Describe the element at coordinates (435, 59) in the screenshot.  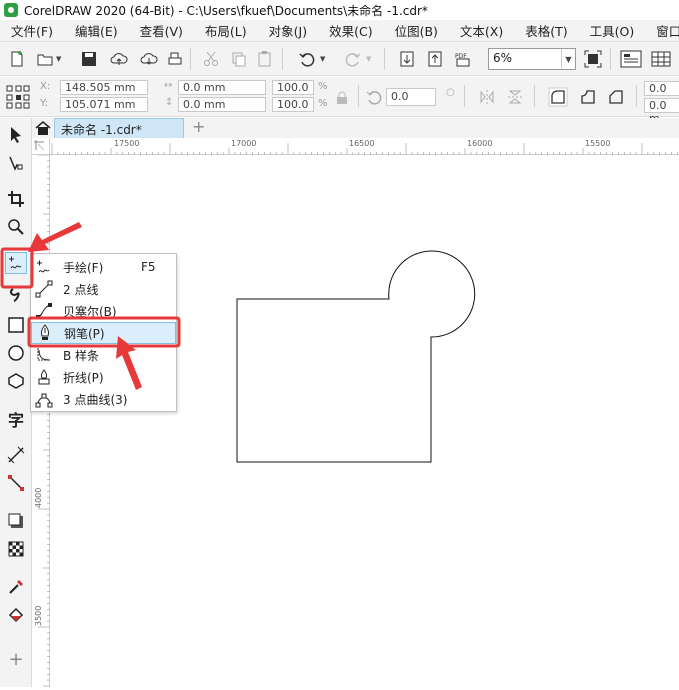
I see `export-icon` at that location.